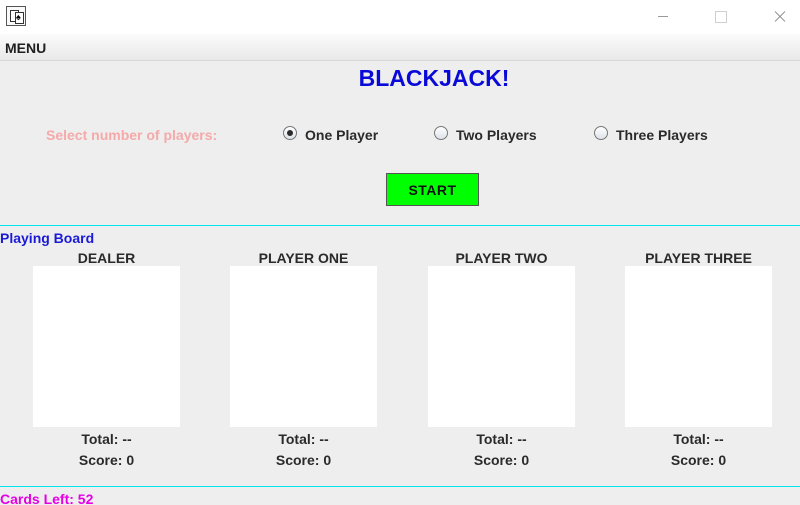 This screenshot has height=505, width=800. Describe the element at coordinates (400, 486) in the screenshot. I see `status-divider` at that location.